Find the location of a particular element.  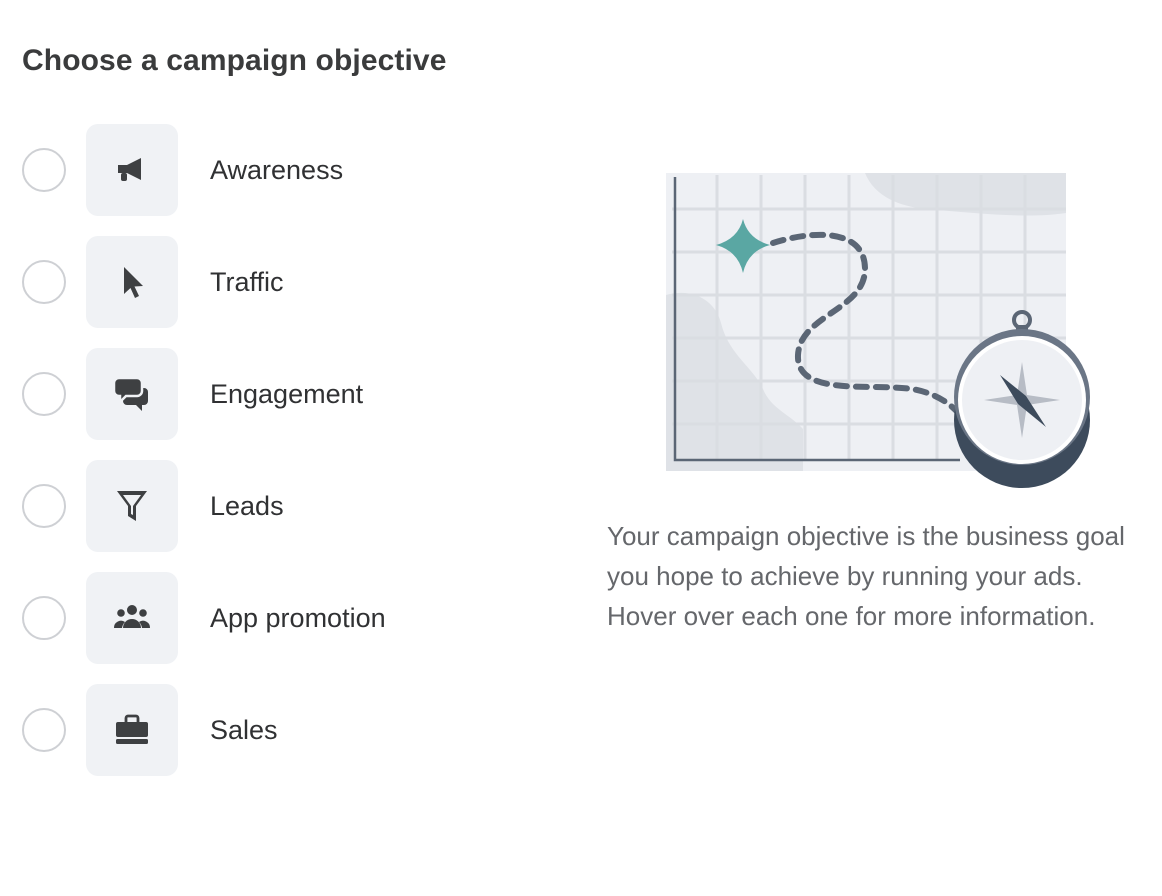

leads-radio is located at coordinates (44, 506).